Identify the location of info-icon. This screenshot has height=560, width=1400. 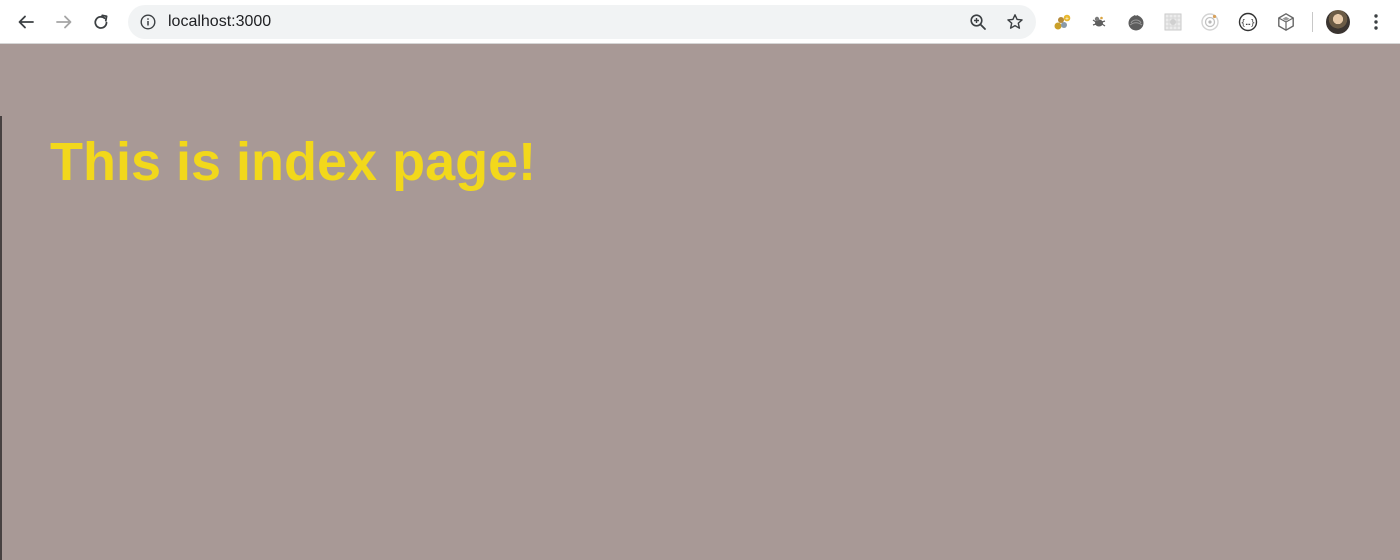
(148, 22).